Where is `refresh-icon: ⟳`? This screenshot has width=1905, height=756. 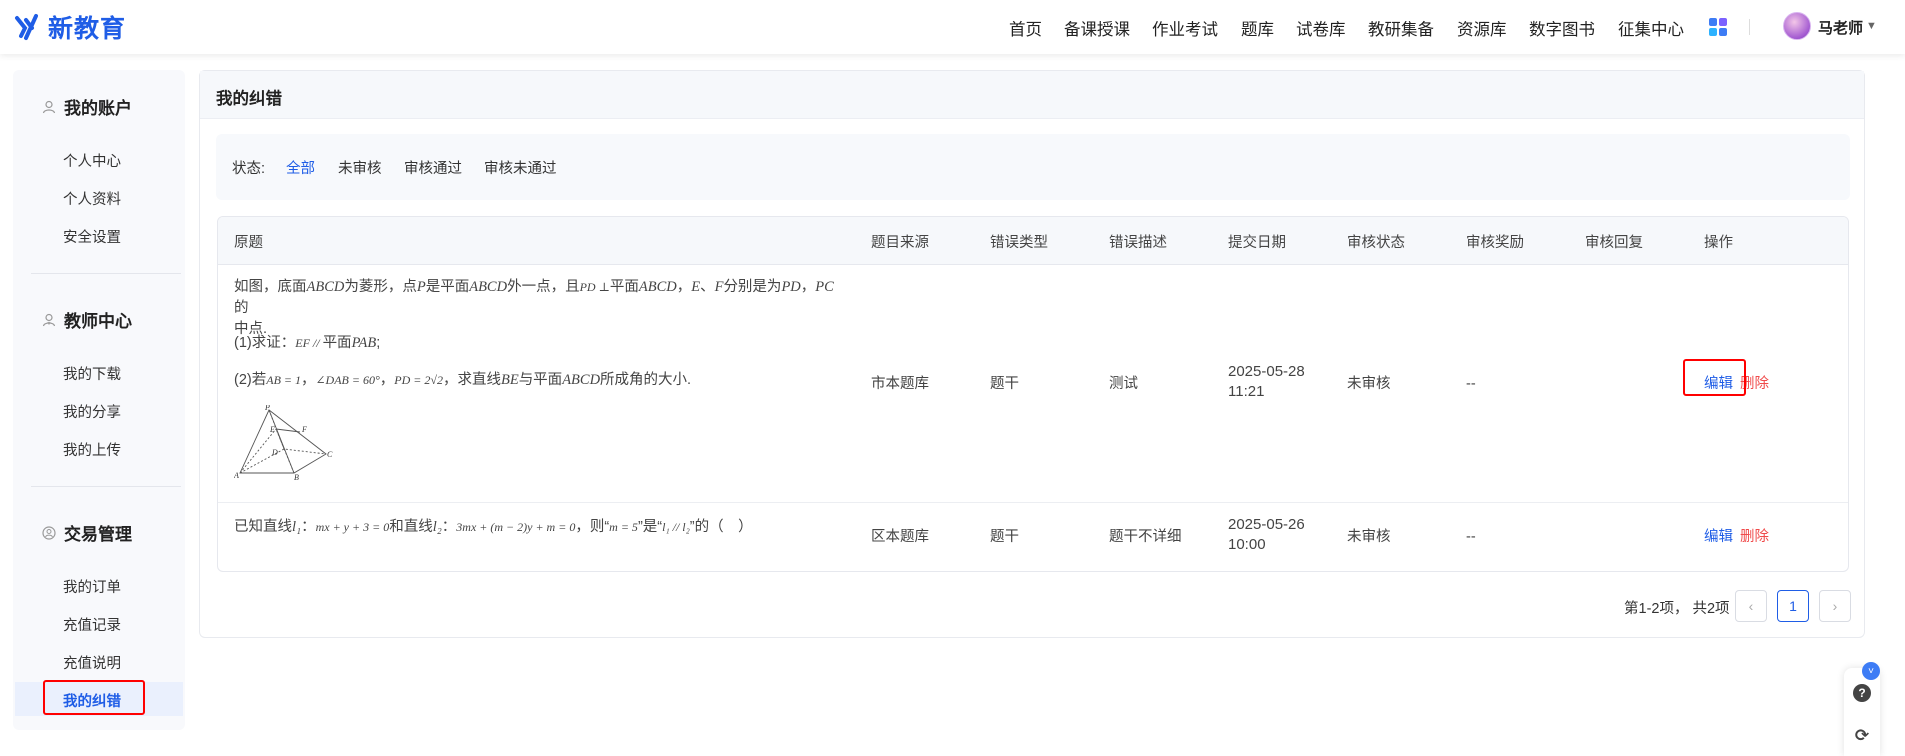 refresh-icon: ⟳ is located at coordinates (1862, 735).